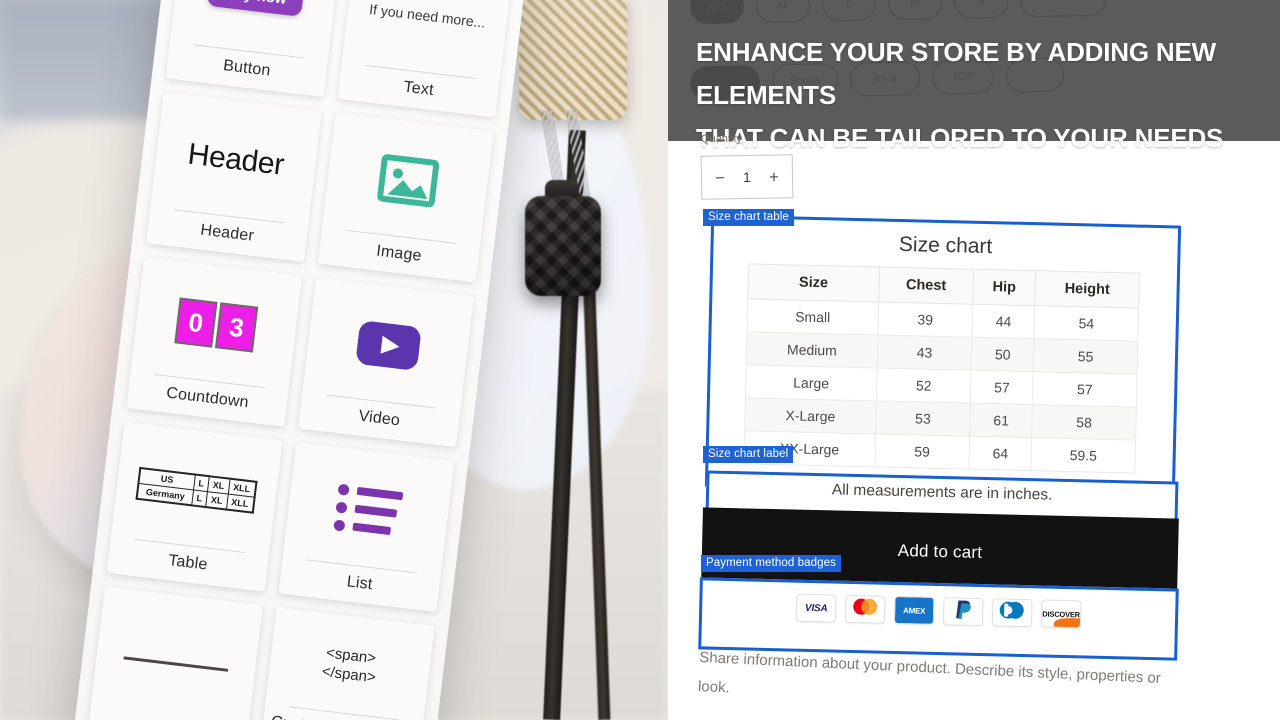  What do you see at coordinates (960, 137) in the screenshot?
I see `overlay-headline-line2: THAT CAN BE TAILORED TO YOUR NEEDS` at bounding box center [960, 137].